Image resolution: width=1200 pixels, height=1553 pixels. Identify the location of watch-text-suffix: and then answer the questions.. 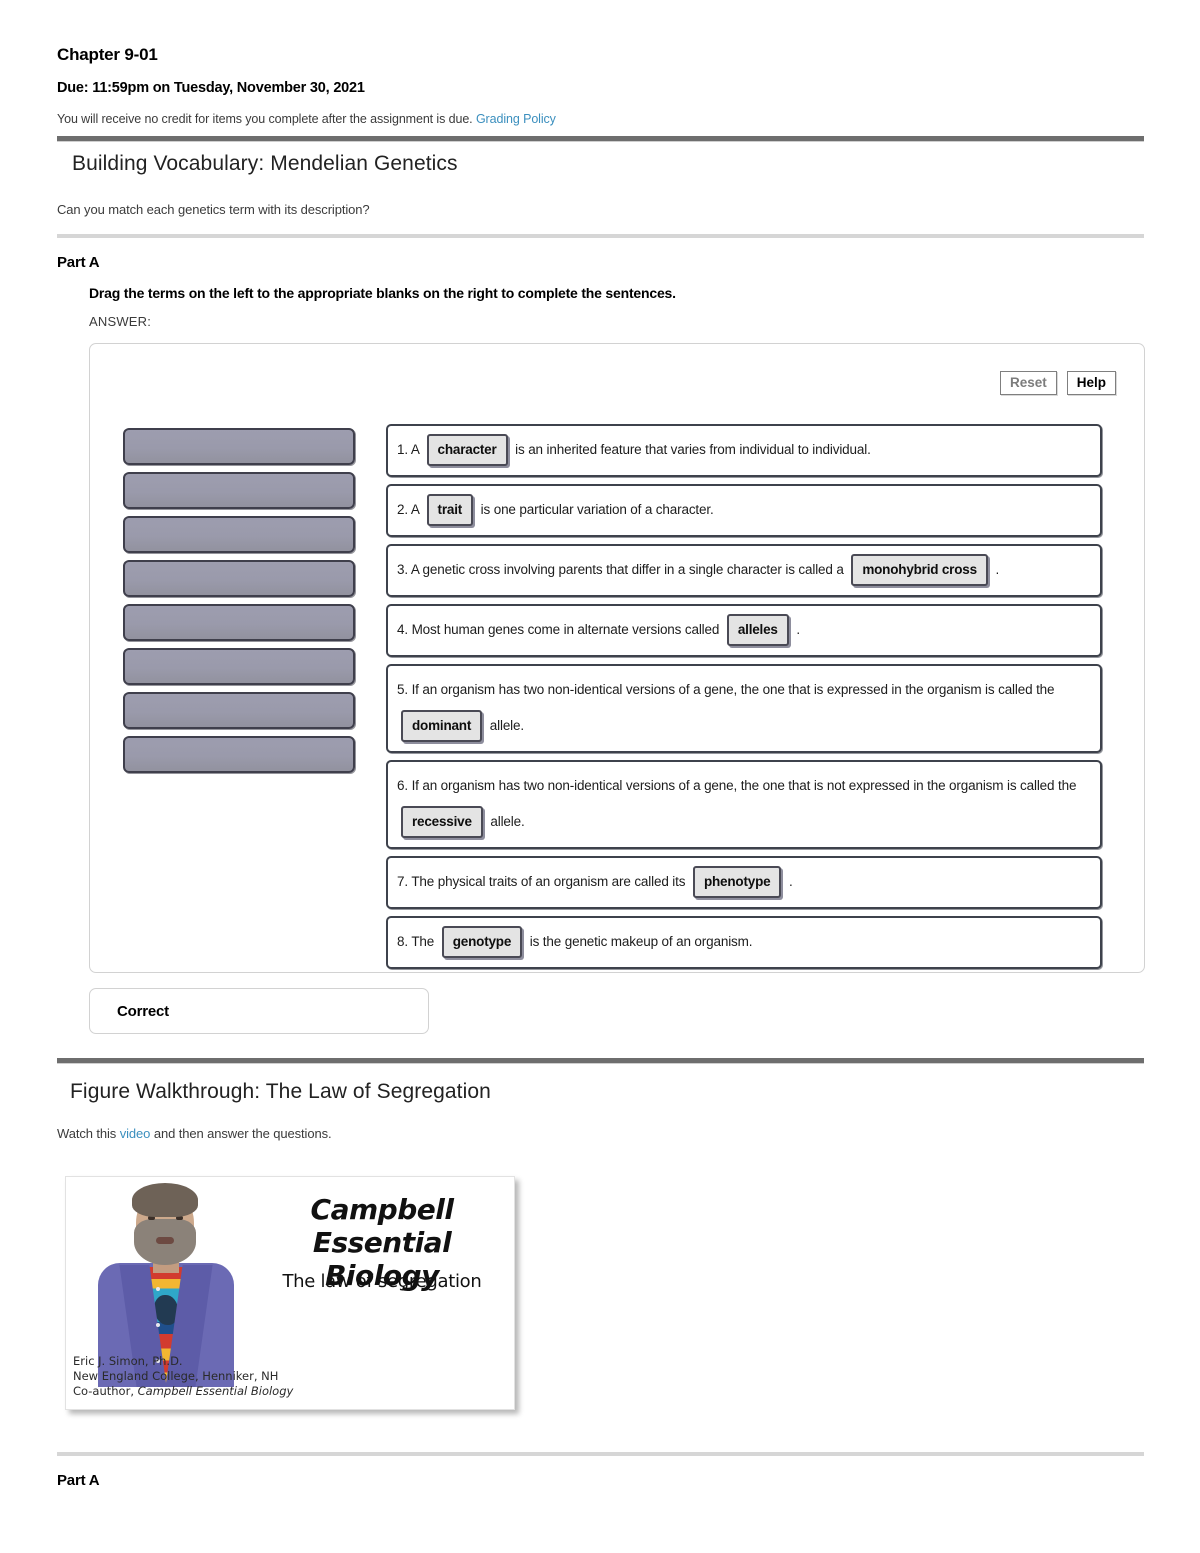
(241, 1133).